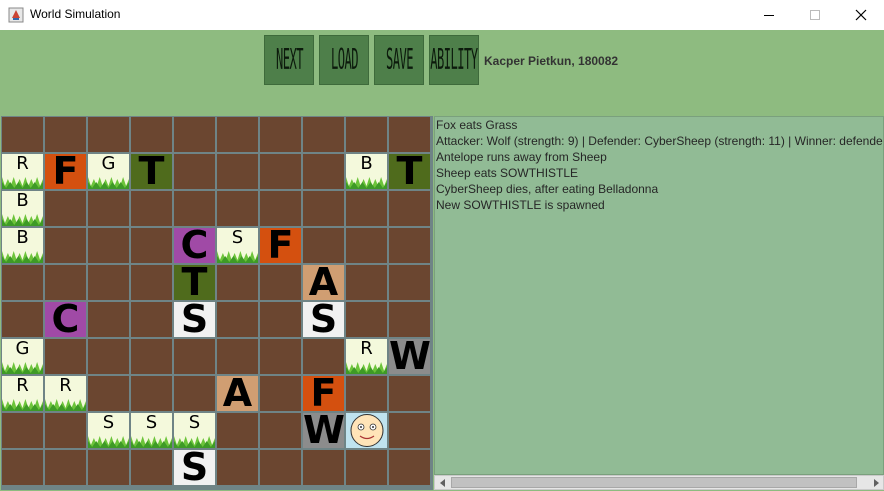 The width and height of the screenshot is (884, 491). Describe the element at coordinates (22, 245) in the screenshot. I see `plant-tile: B` at that location.